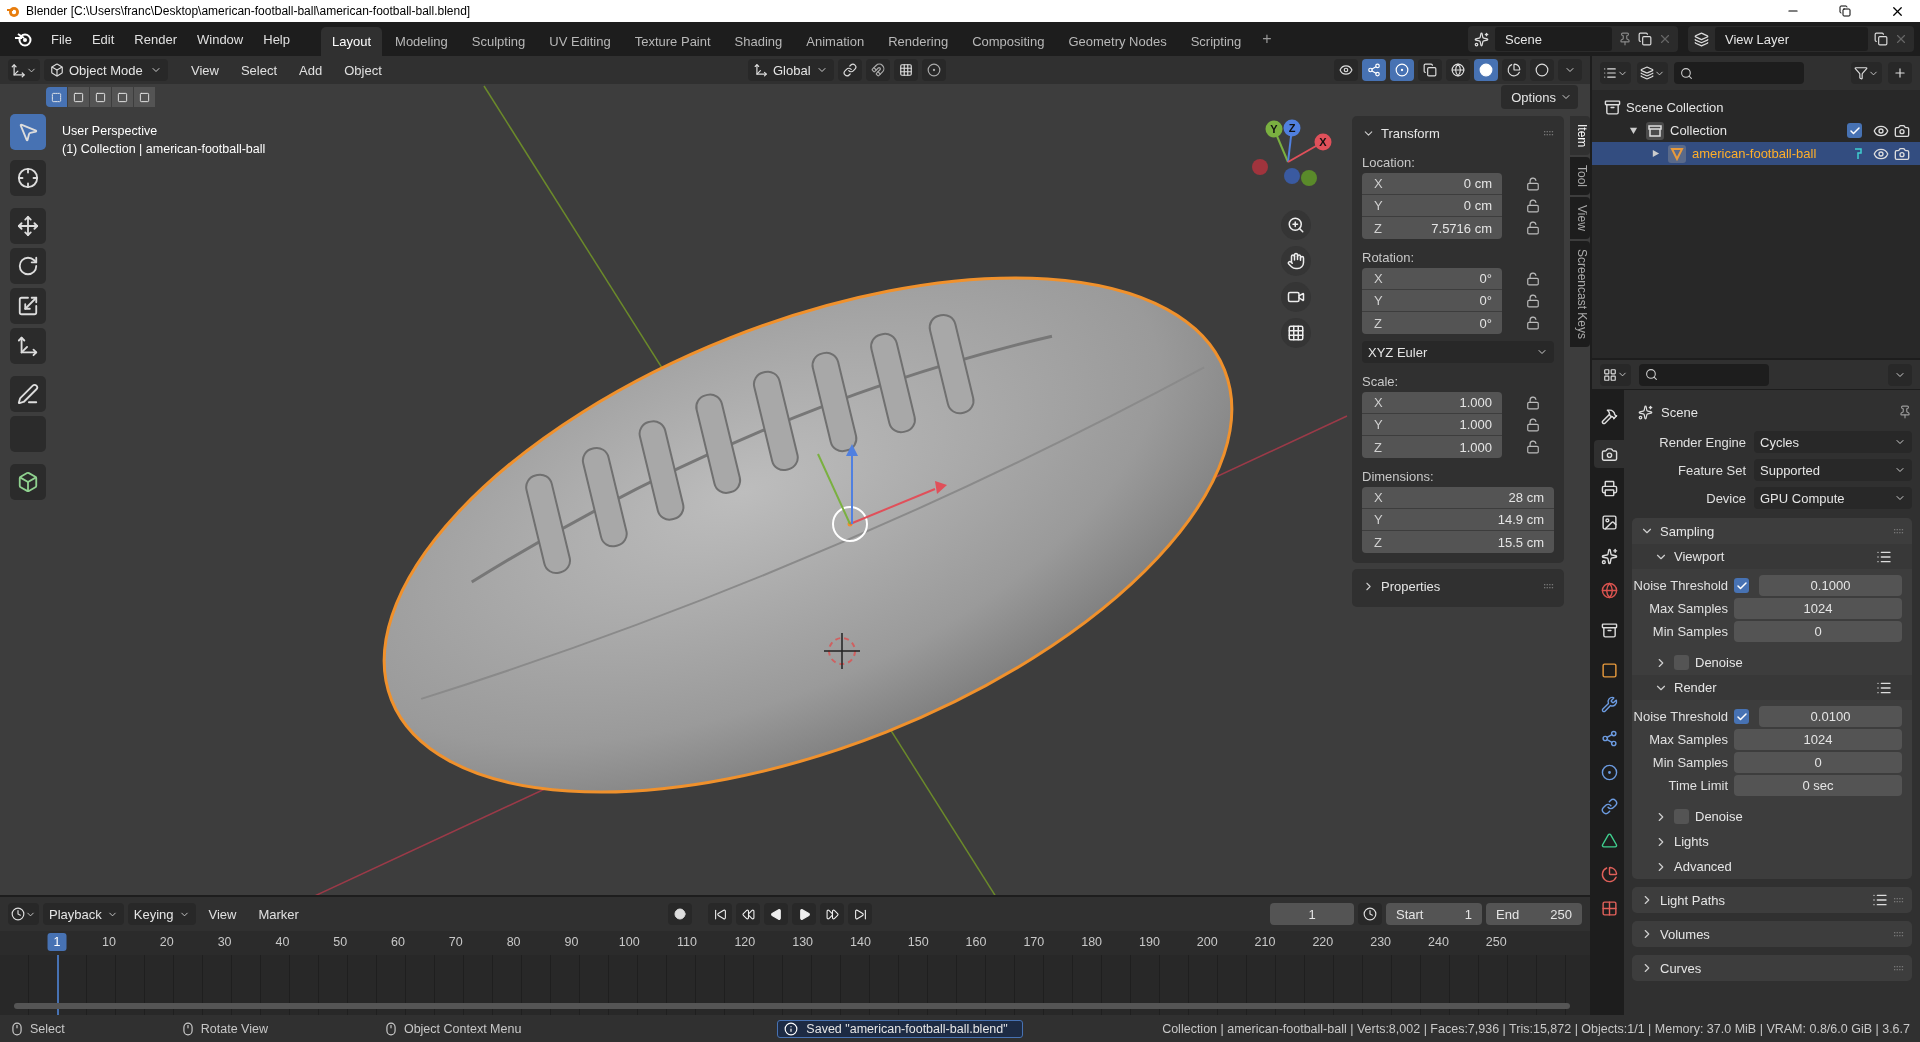 This screenshot has height=1042, width=1920. What do you see at coordinates (1763, 900) in the screenshot?
I see `panel-title: Light Paths` at bounding box center [1763, 900].